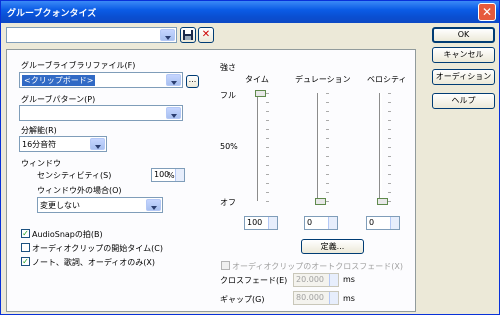 This screenshot has width=500, height=315. What do you see at coordinates (60, 205) in the screenshot?
I see `outside-window-value: 変更しない` at bounding box center [60, 205].